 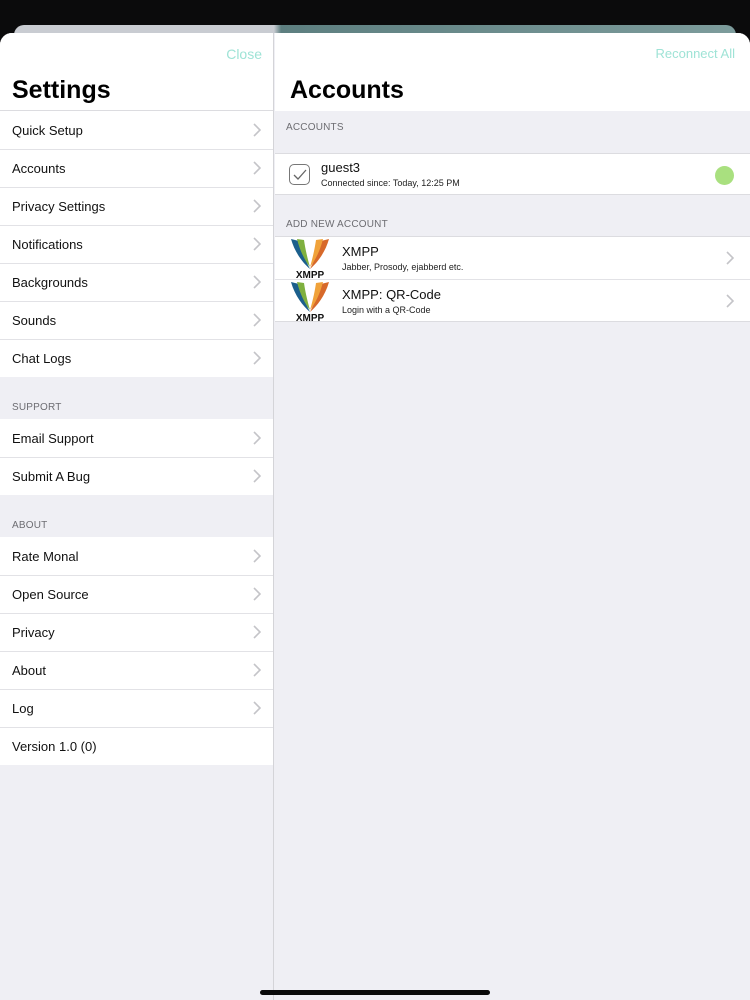 I want to click on settings-item-quick-setup: Quick Setup, so click(x=136, y=130).